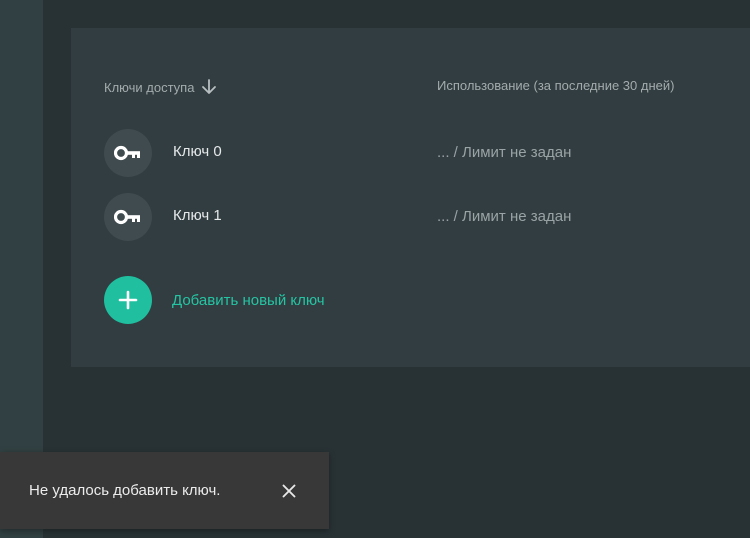  I want to click on usage-column-header: Использование (за последние 30 дней), so click(556, 85).